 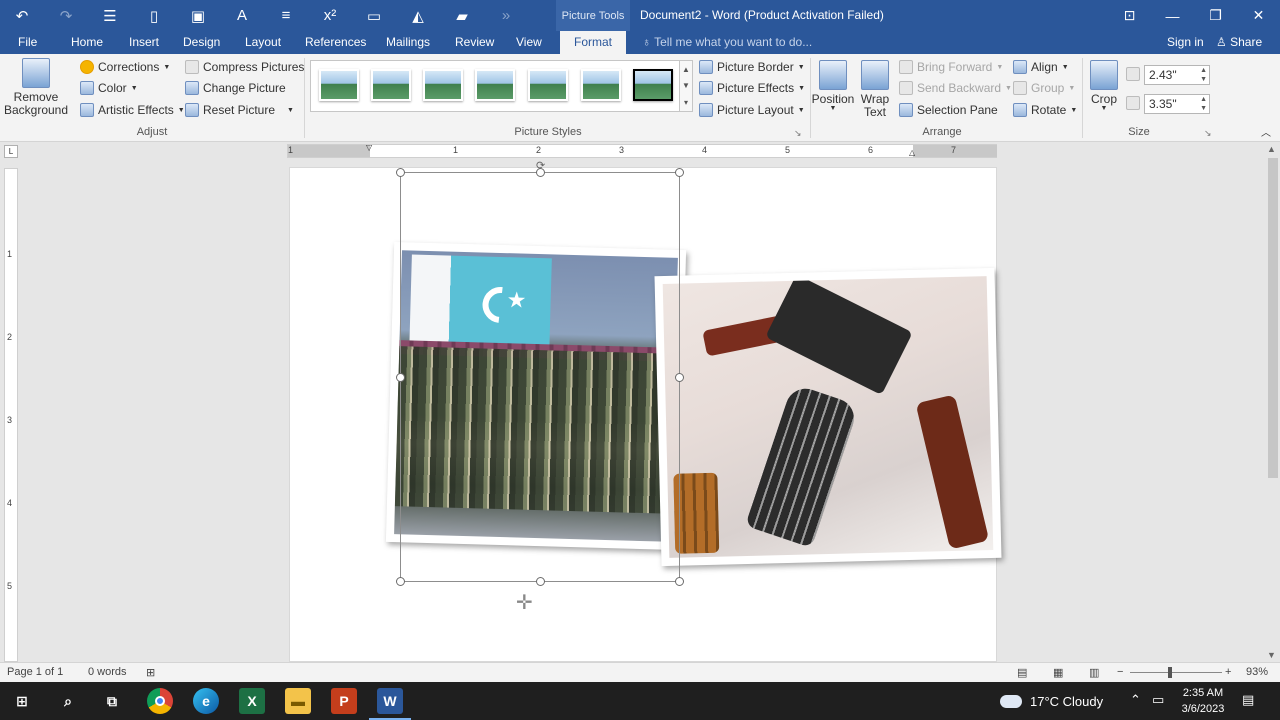 What do you see at coordinates (201, 42) in the screenshot?
I see `tab-design: Design` at bounding box center [201, 42].